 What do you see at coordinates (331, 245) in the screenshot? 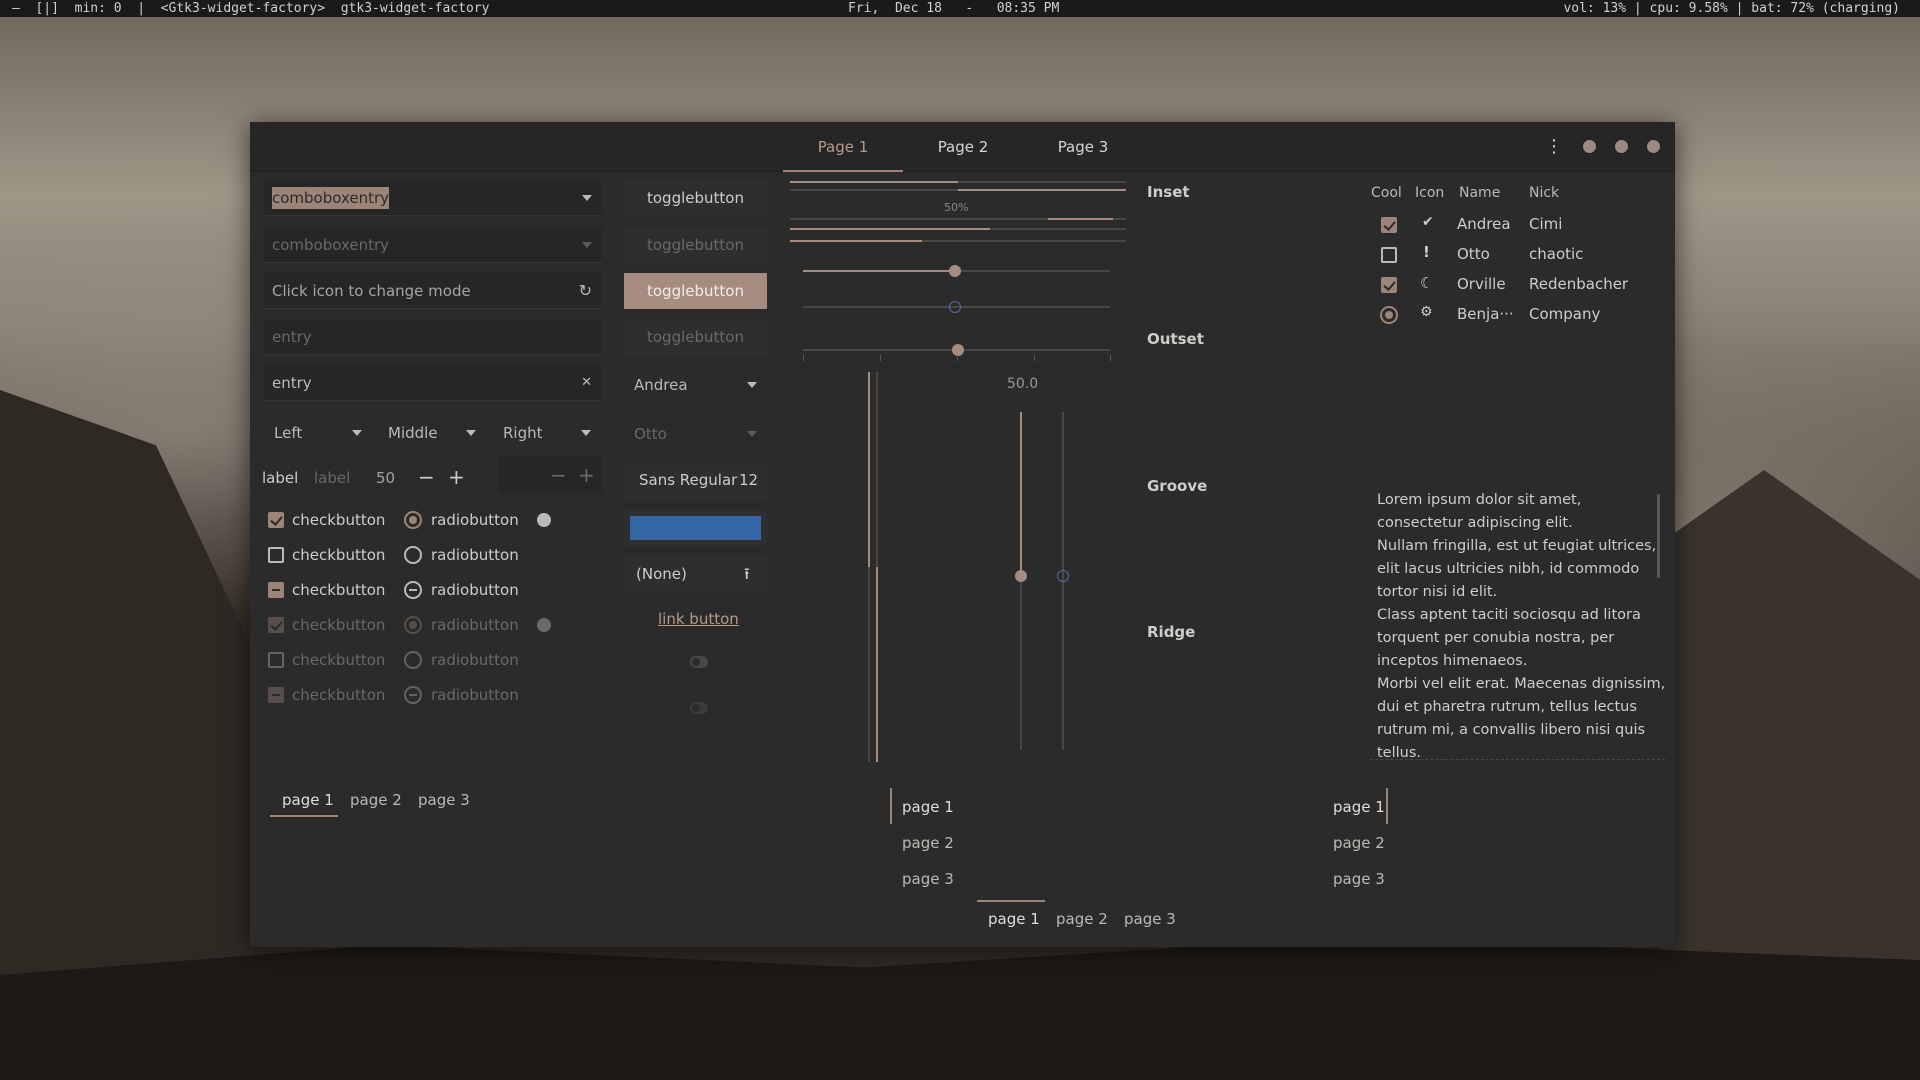
I see `combo-entry-disabled-text: comboboxentry` at bounding box center [331, 245].